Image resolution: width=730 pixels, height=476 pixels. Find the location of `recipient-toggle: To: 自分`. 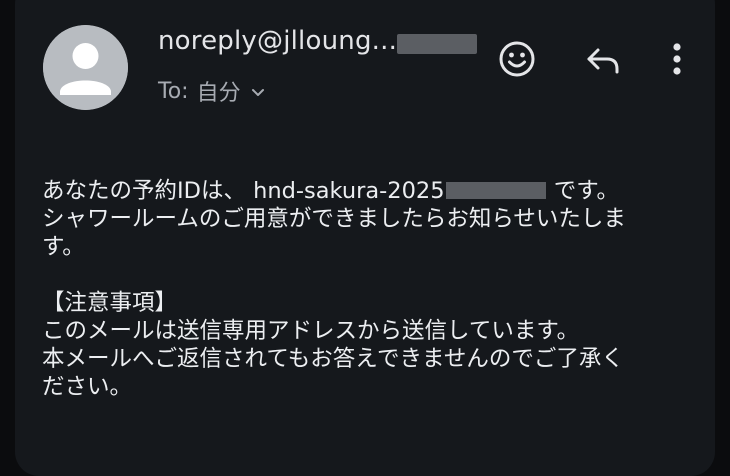

recipient-toggle: To: 自分 is located at coordinates (211, 91).